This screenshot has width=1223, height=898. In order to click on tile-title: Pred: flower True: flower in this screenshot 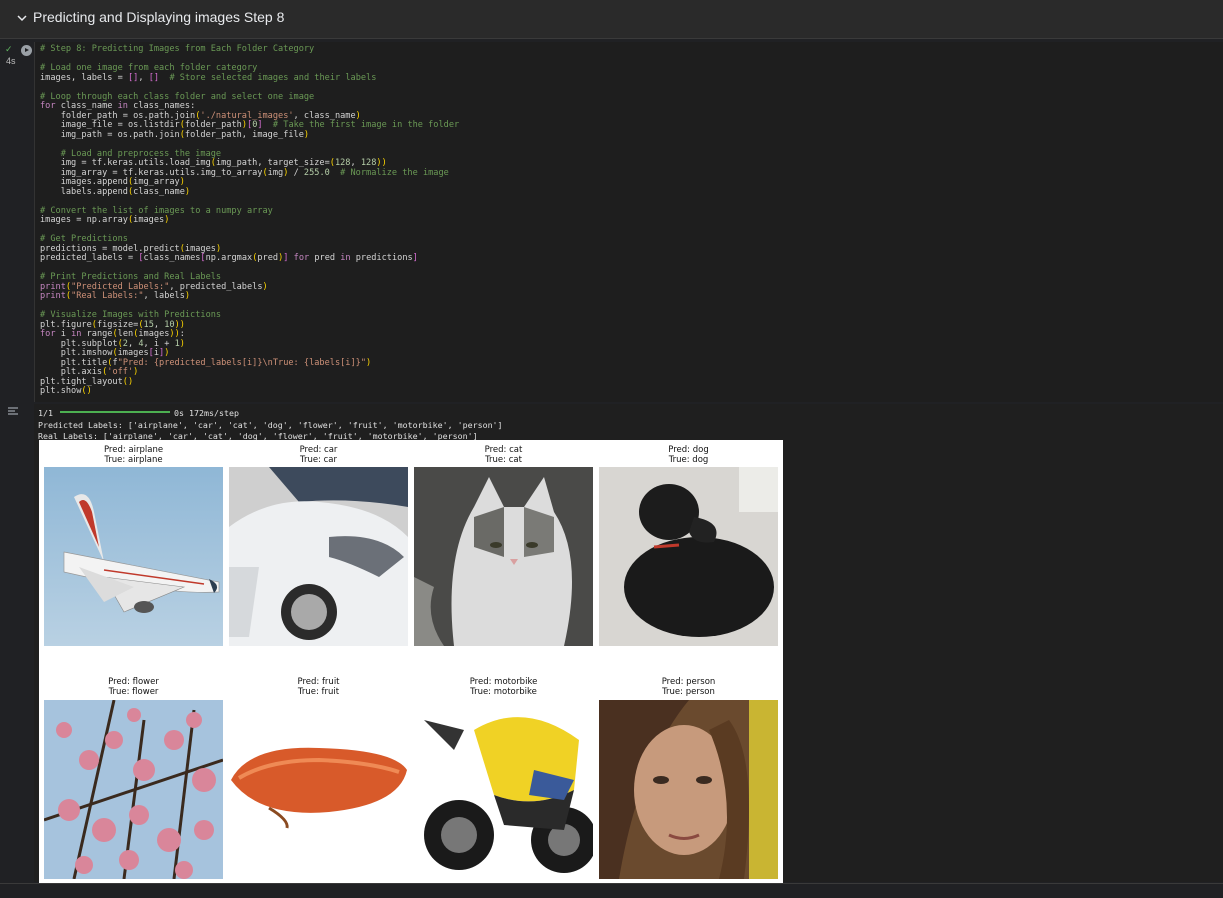, I will do `click(133, 687)`.